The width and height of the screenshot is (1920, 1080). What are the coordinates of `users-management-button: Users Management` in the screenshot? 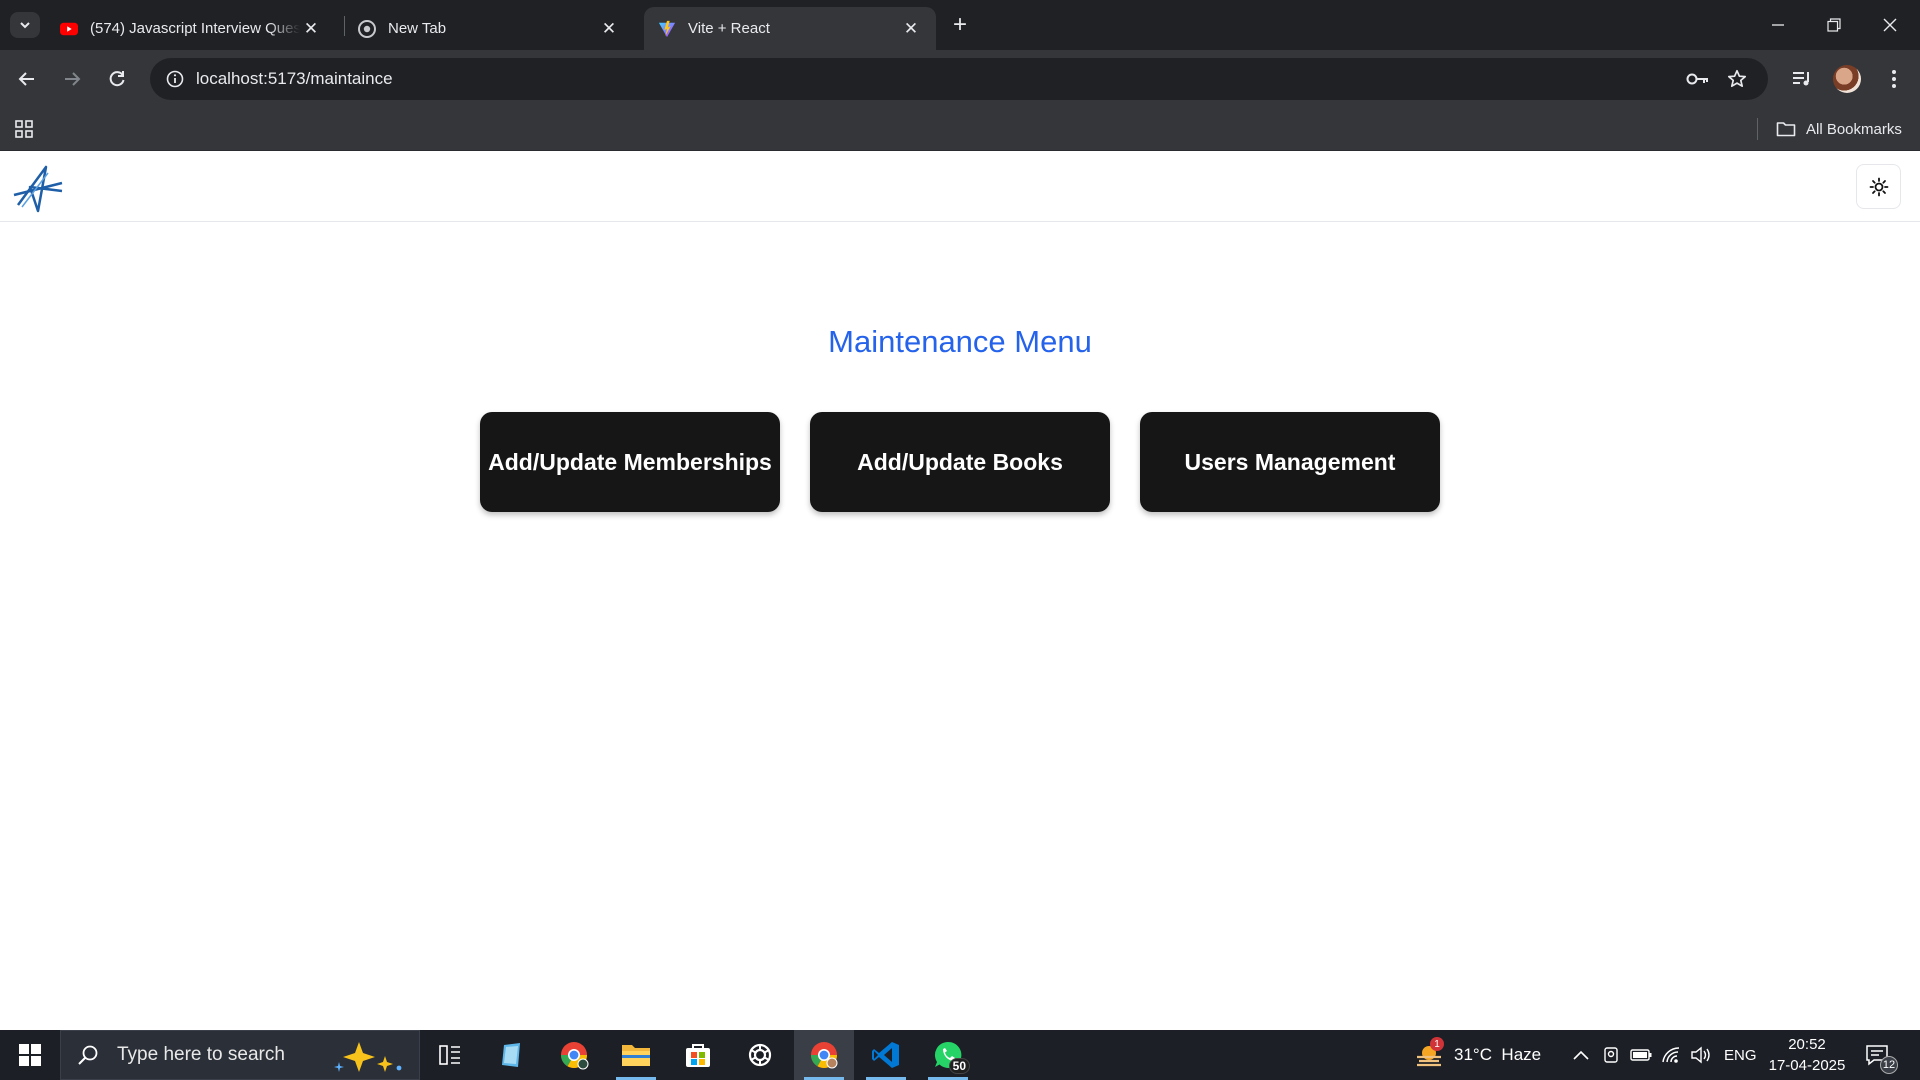 It's located at (1290, 462).